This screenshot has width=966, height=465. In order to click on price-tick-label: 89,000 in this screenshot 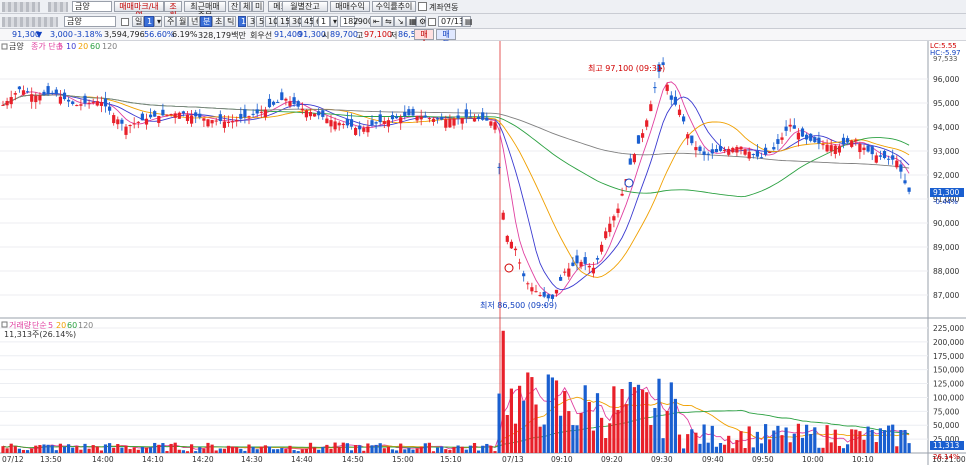, I will do `click(946, 247)`.